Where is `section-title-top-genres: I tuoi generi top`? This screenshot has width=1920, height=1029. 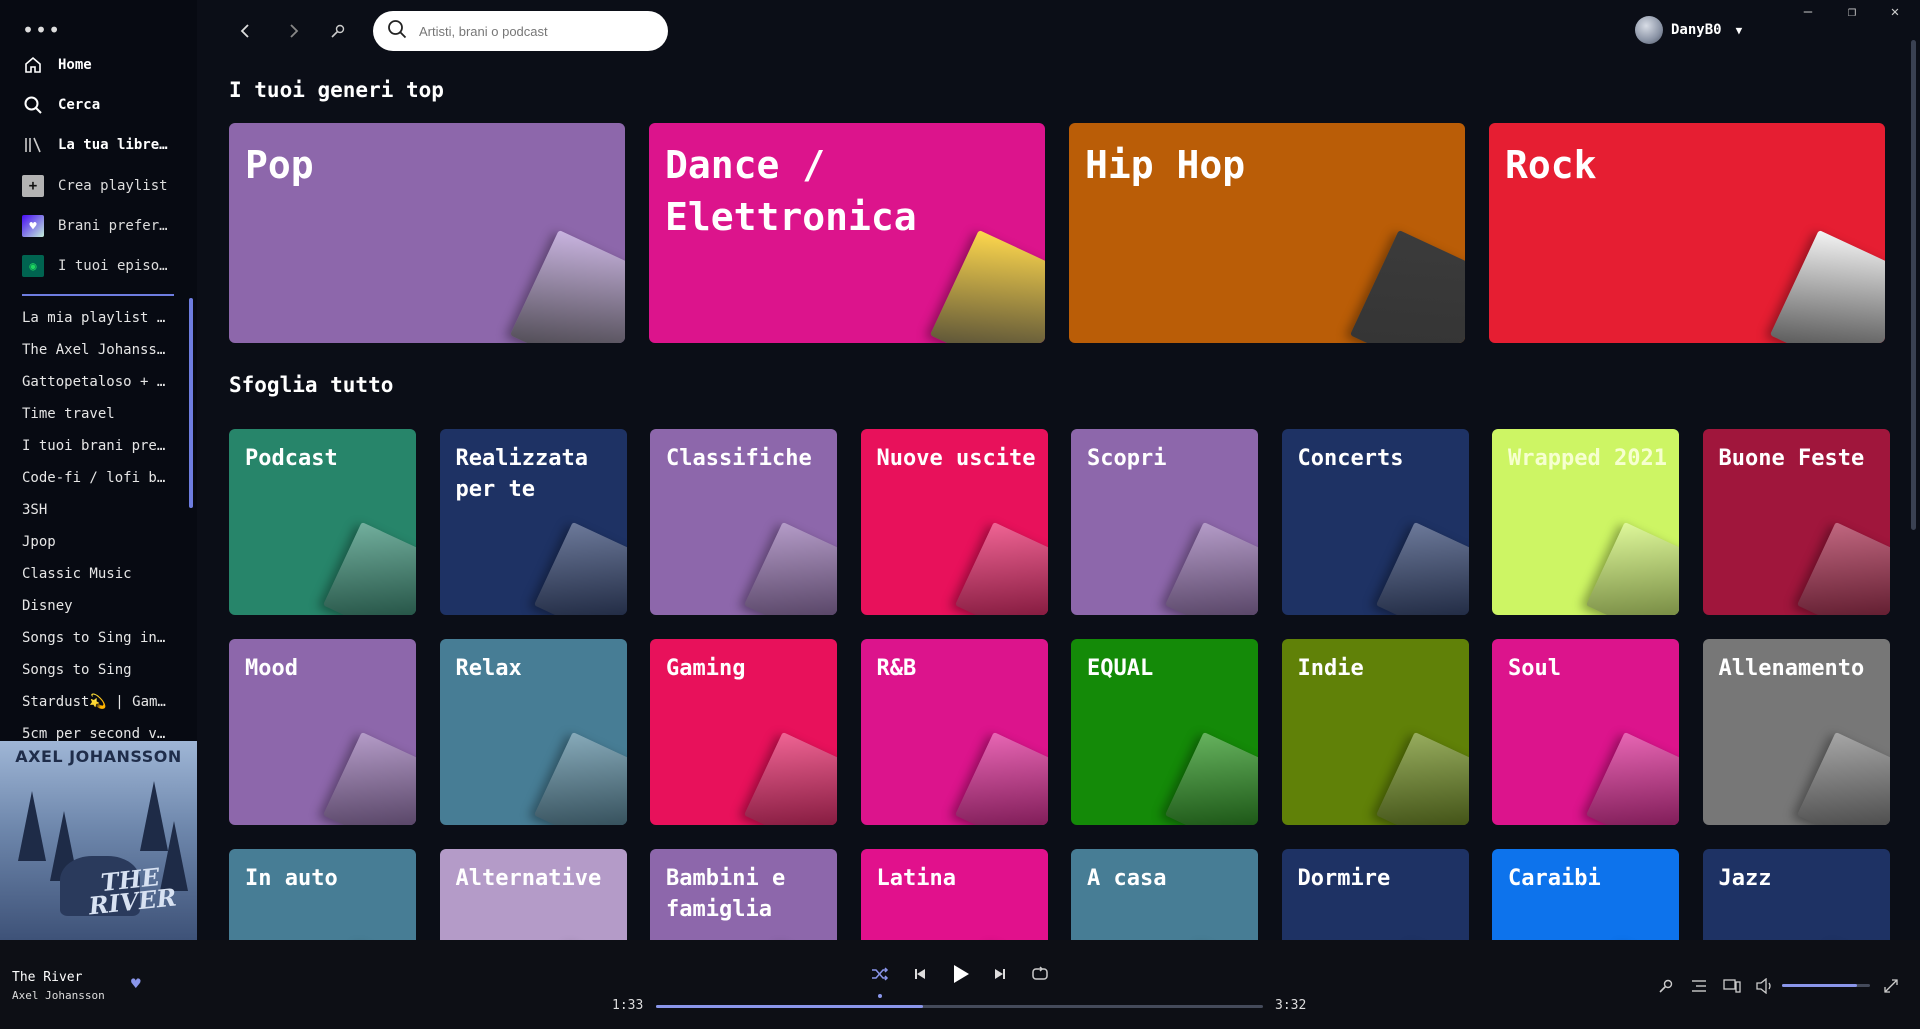 section-title-top-genres: I tuoi generi top is located at coordinates (336, 90).